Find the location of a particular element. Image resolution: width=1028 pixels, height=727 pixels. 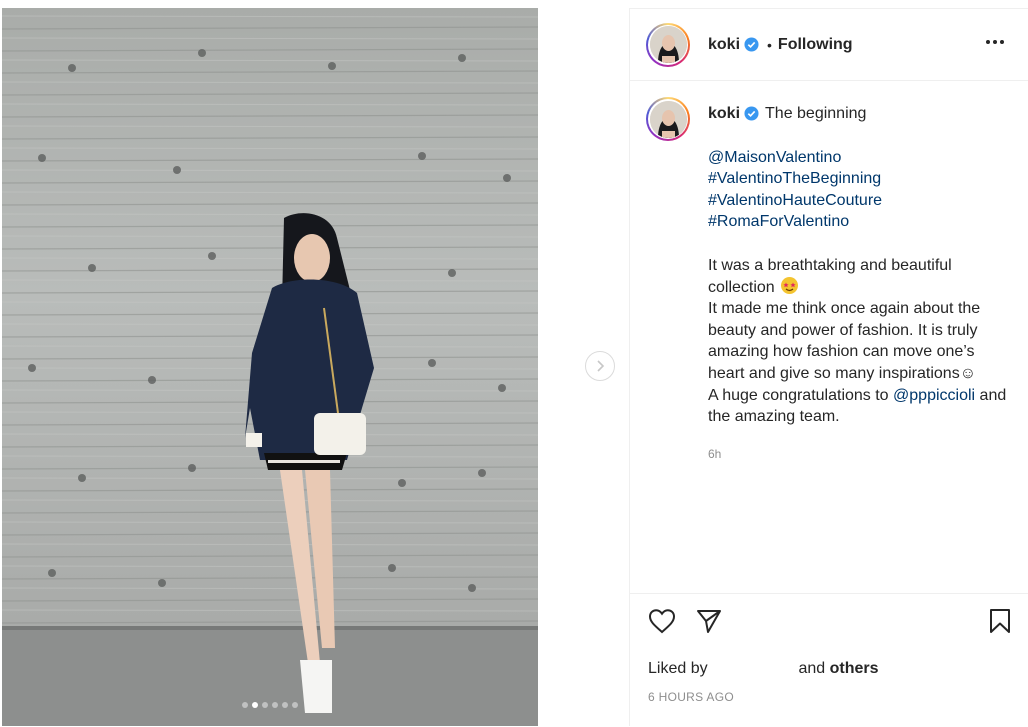

mention-link: @pppiccioli is located at coordinates (934, 395).